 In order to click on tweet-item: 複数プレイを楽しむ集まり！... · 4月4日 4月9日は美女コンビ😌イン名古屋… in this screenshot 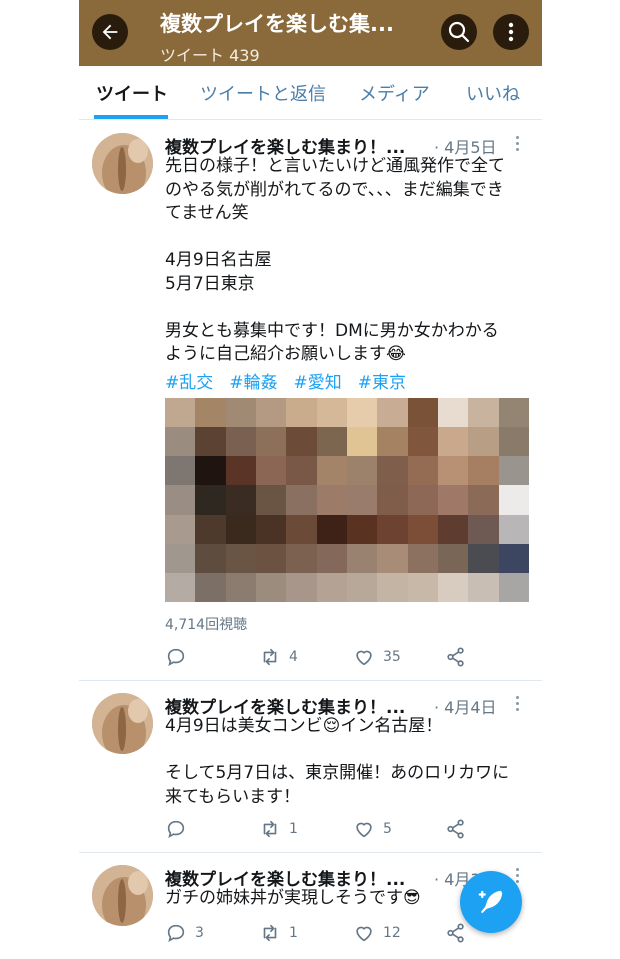, I will do `click(310, 767)`.